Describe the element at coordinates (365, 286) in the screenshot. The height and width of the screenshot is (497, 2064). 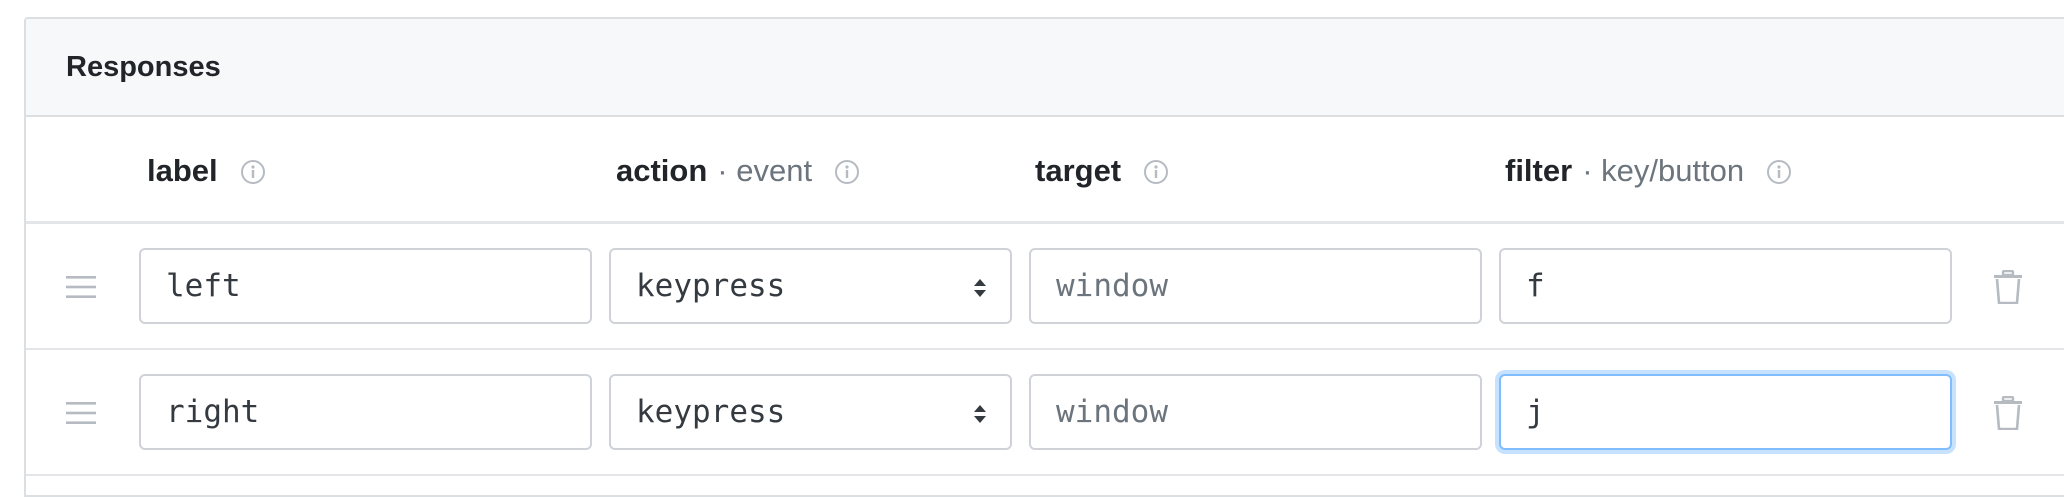
I see `label-input: left` at that location.